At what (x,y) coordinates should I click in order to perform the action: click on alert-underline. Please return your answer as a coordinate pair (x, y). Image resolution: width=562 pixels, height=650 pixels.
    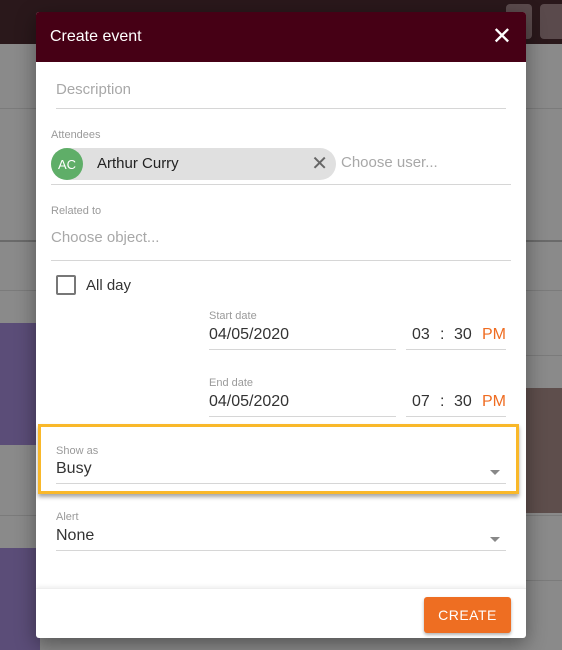
    Looking at the image, I should click on (281, 550).